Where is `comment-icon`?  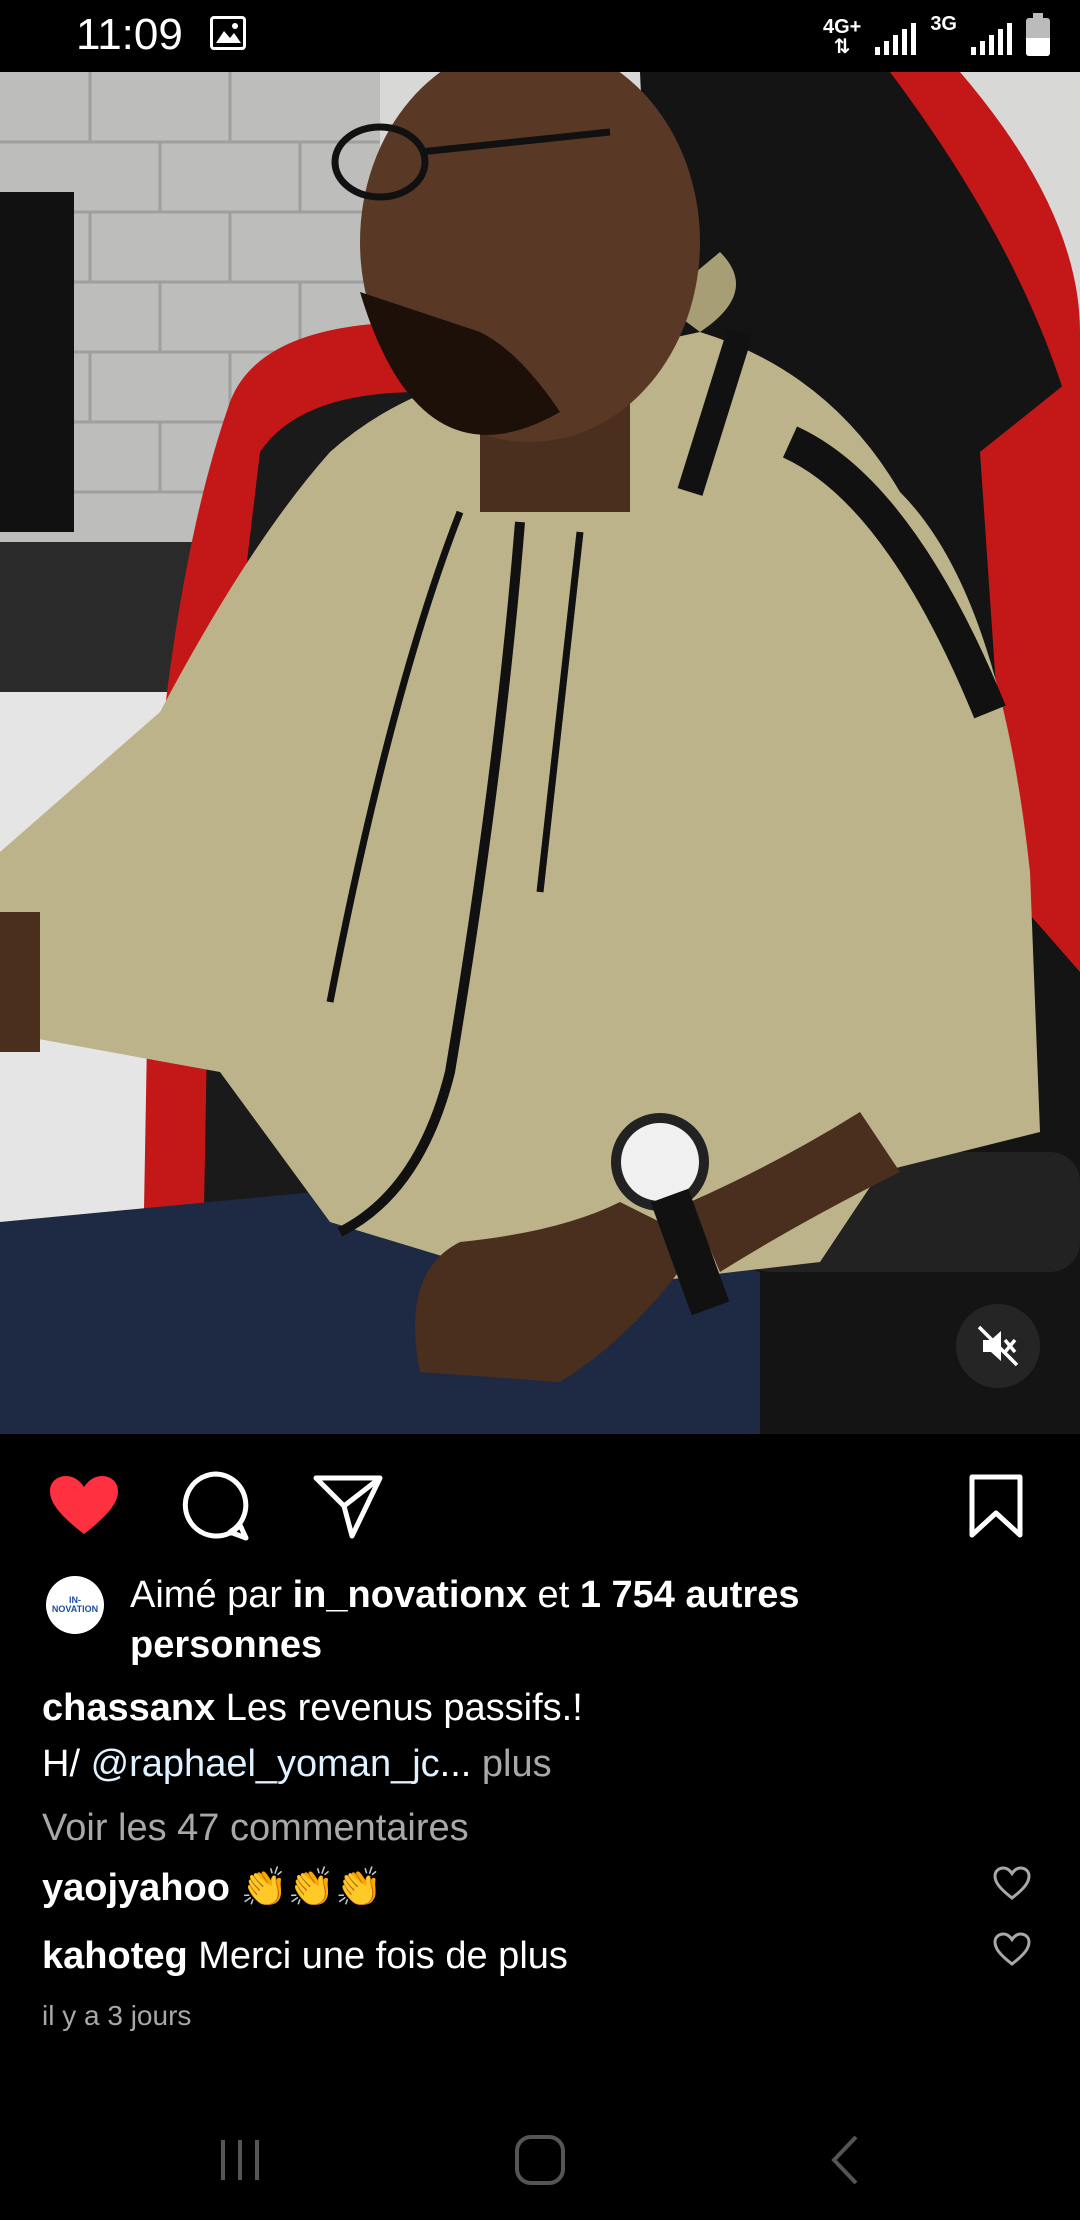
comment-icon is located at coordinates (215, 1506).